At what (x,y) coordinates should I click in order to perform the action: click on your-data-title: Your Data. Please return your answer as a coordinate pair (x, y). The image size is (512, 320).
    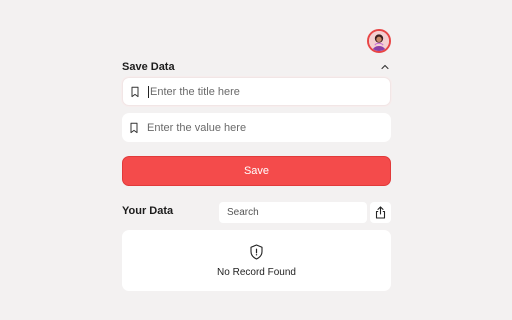
    Looking at the image, I should click on (148, 211).